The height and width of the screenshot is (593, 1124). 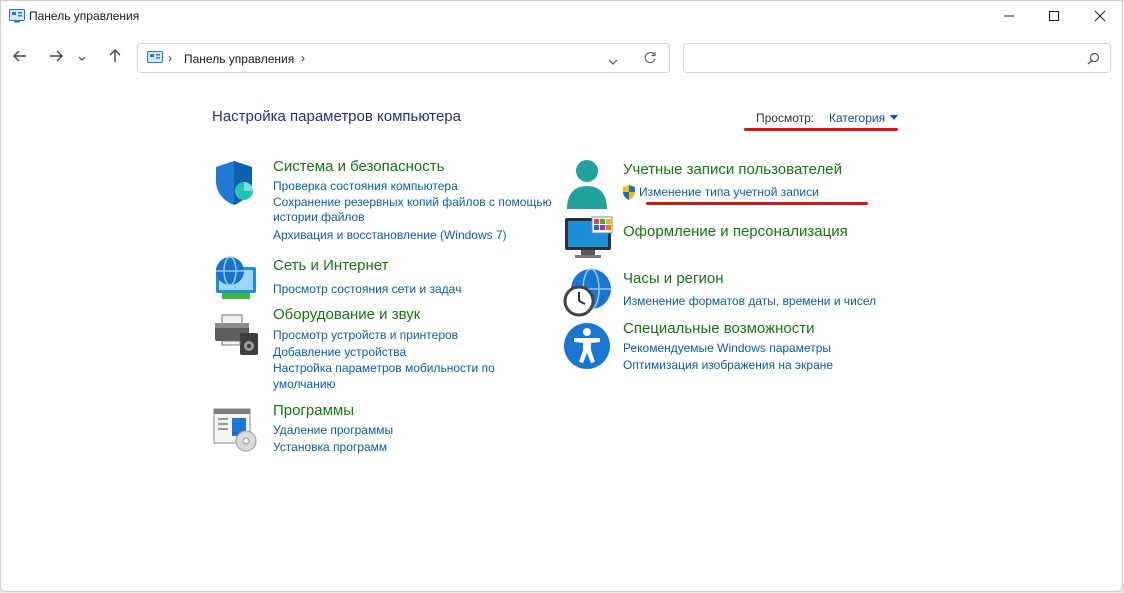 I want to click on programs-heading: Программы, so click(x=313, y=411).